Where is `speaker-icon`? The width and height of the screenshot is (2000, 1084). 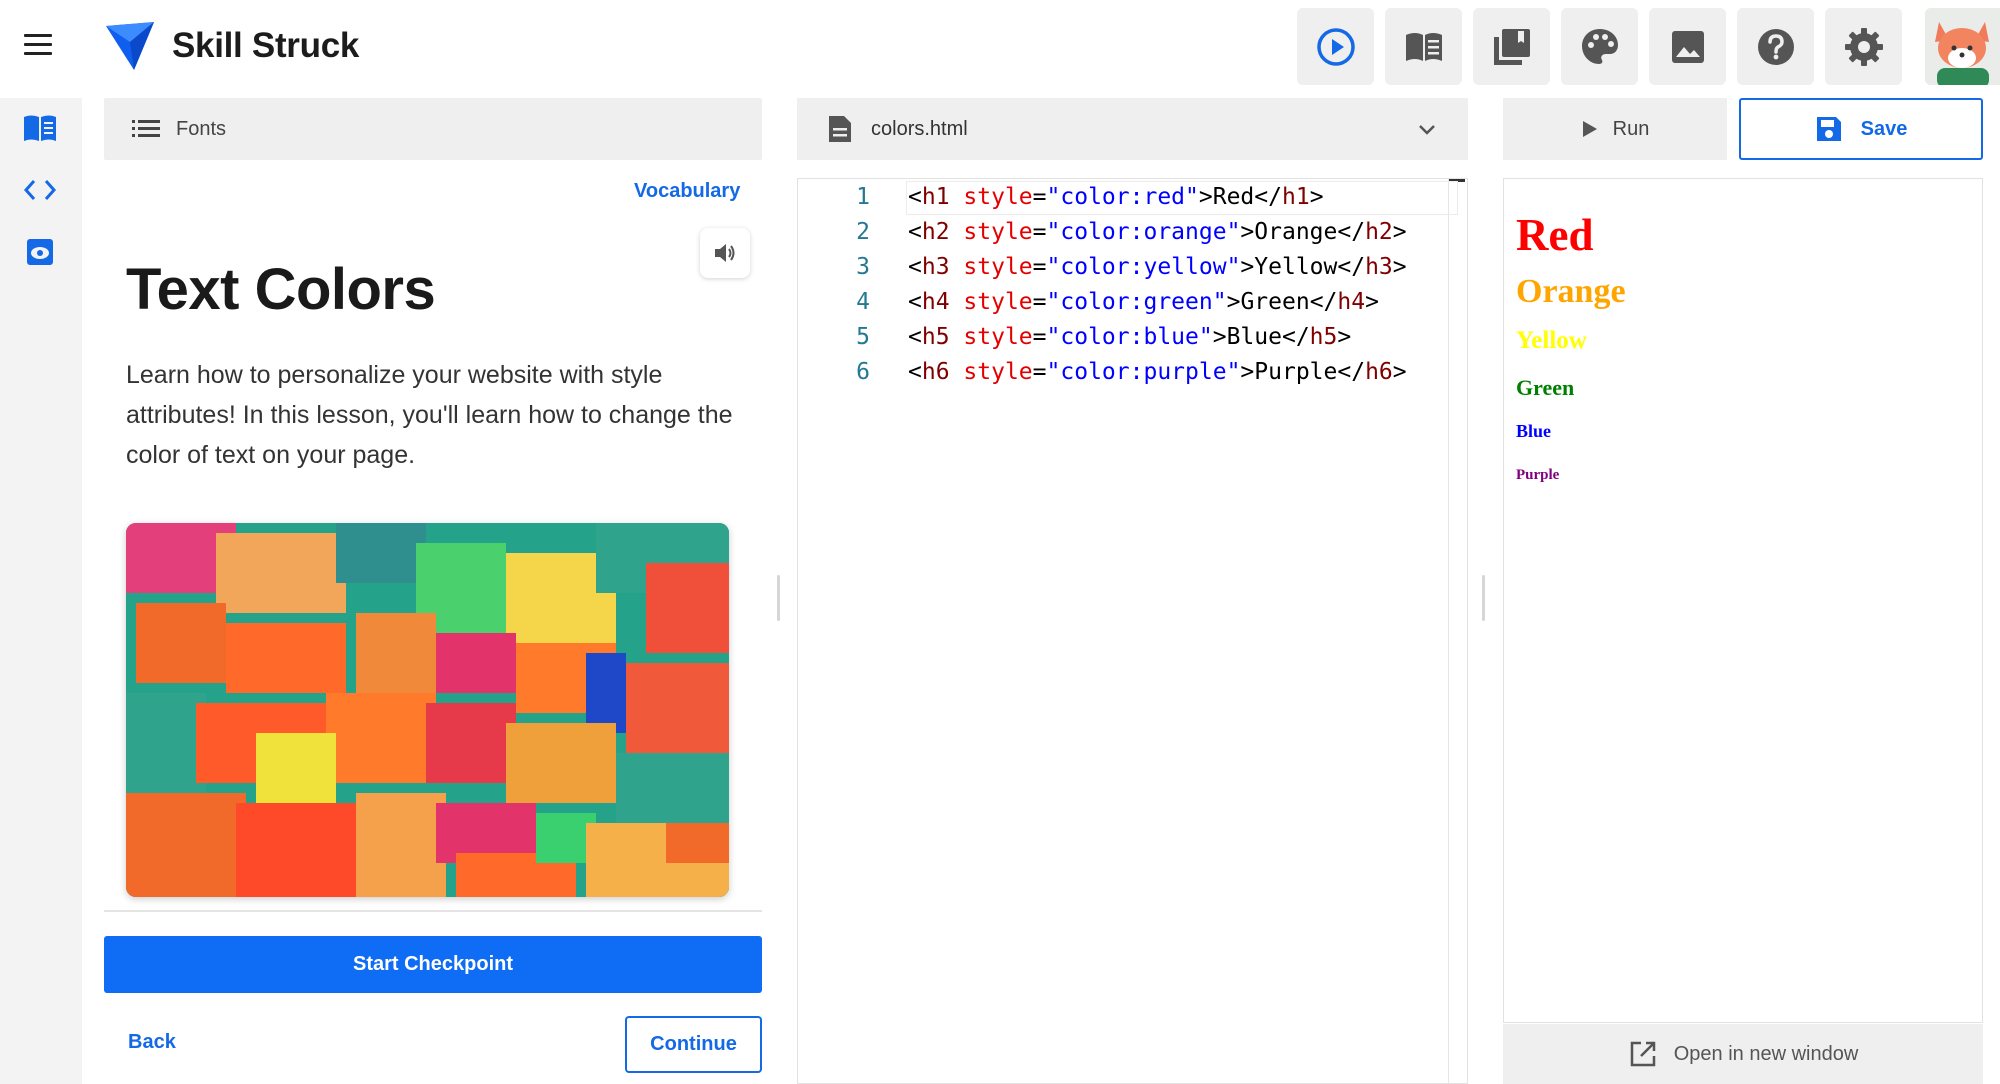 speaker-icon is located at coordinates (725, 253).